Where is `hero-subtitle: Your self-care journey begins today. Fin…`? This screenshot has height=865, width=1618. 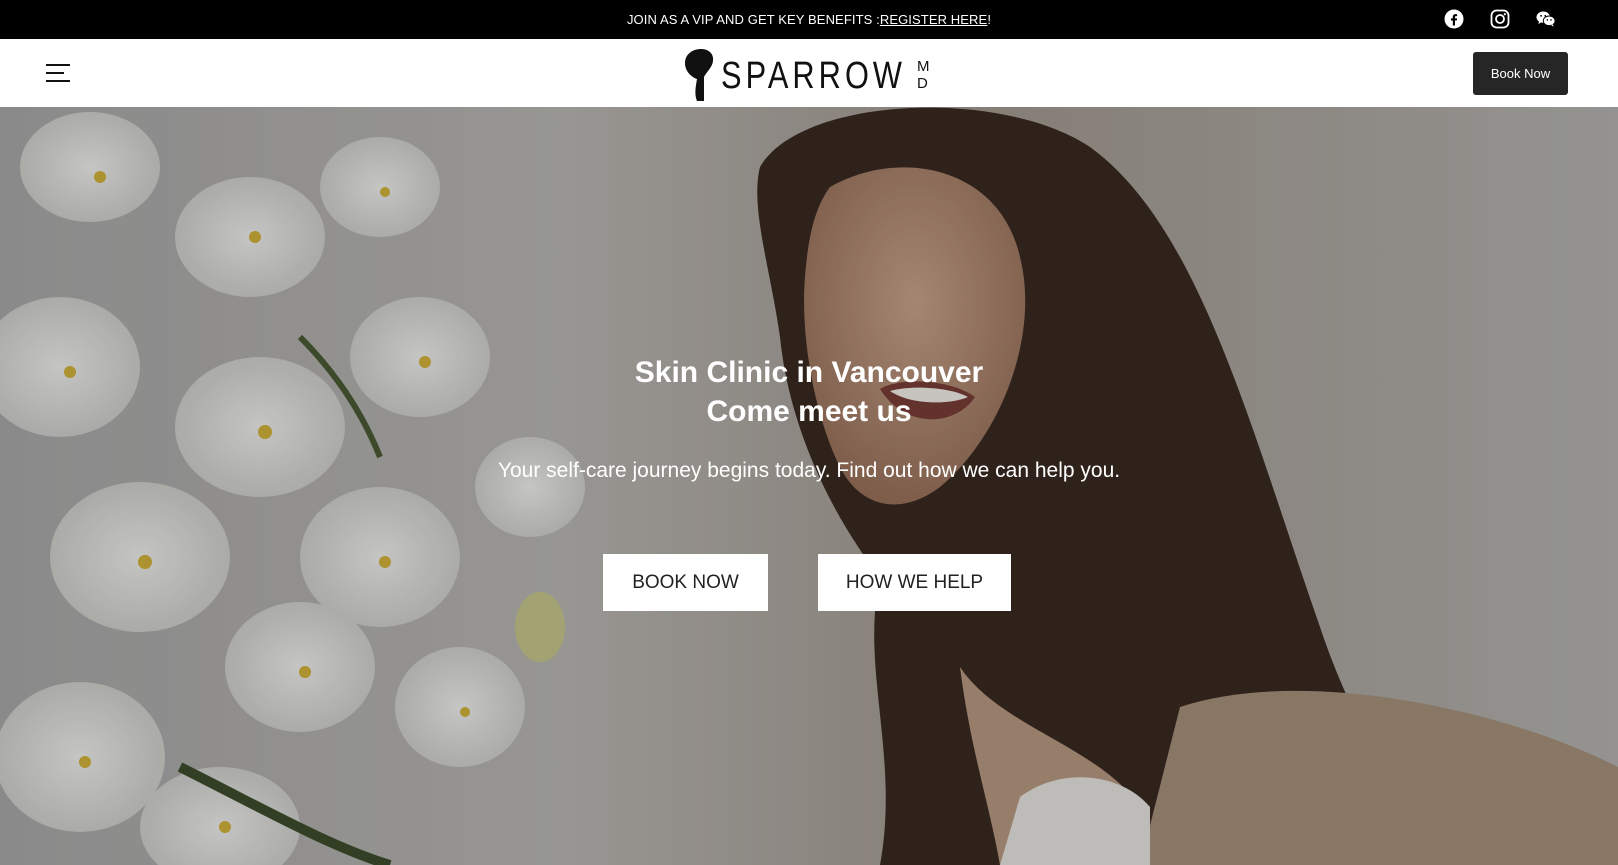 hero-subtitle: Your self-care journey begins today. Fin… is located at coordinates (809, 470).